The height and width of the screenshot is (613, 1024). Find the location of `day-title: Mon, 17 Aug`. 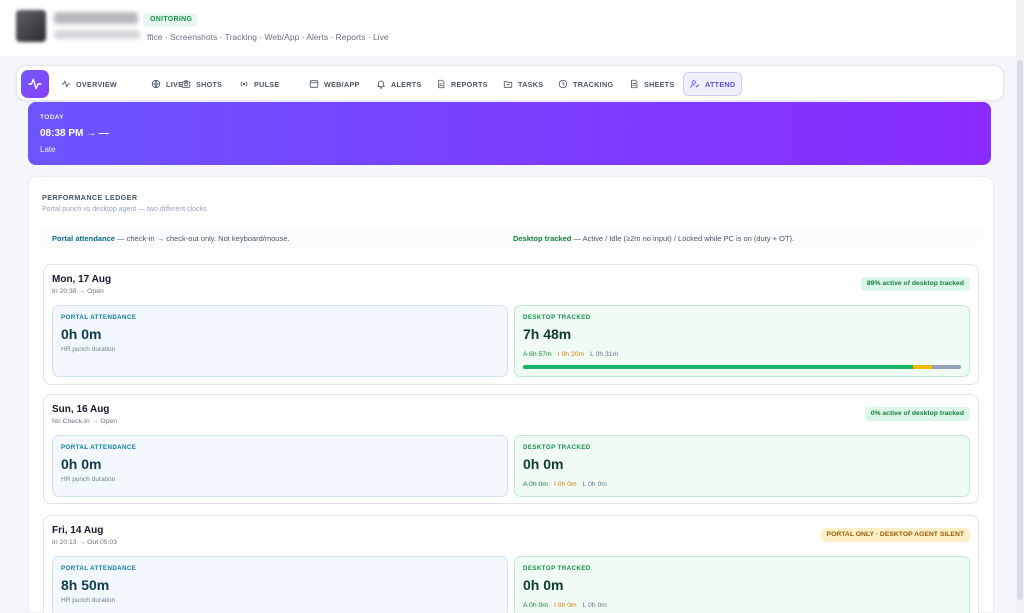

day-title: Mon, 17 Aug is located at coordinates (82, 279).